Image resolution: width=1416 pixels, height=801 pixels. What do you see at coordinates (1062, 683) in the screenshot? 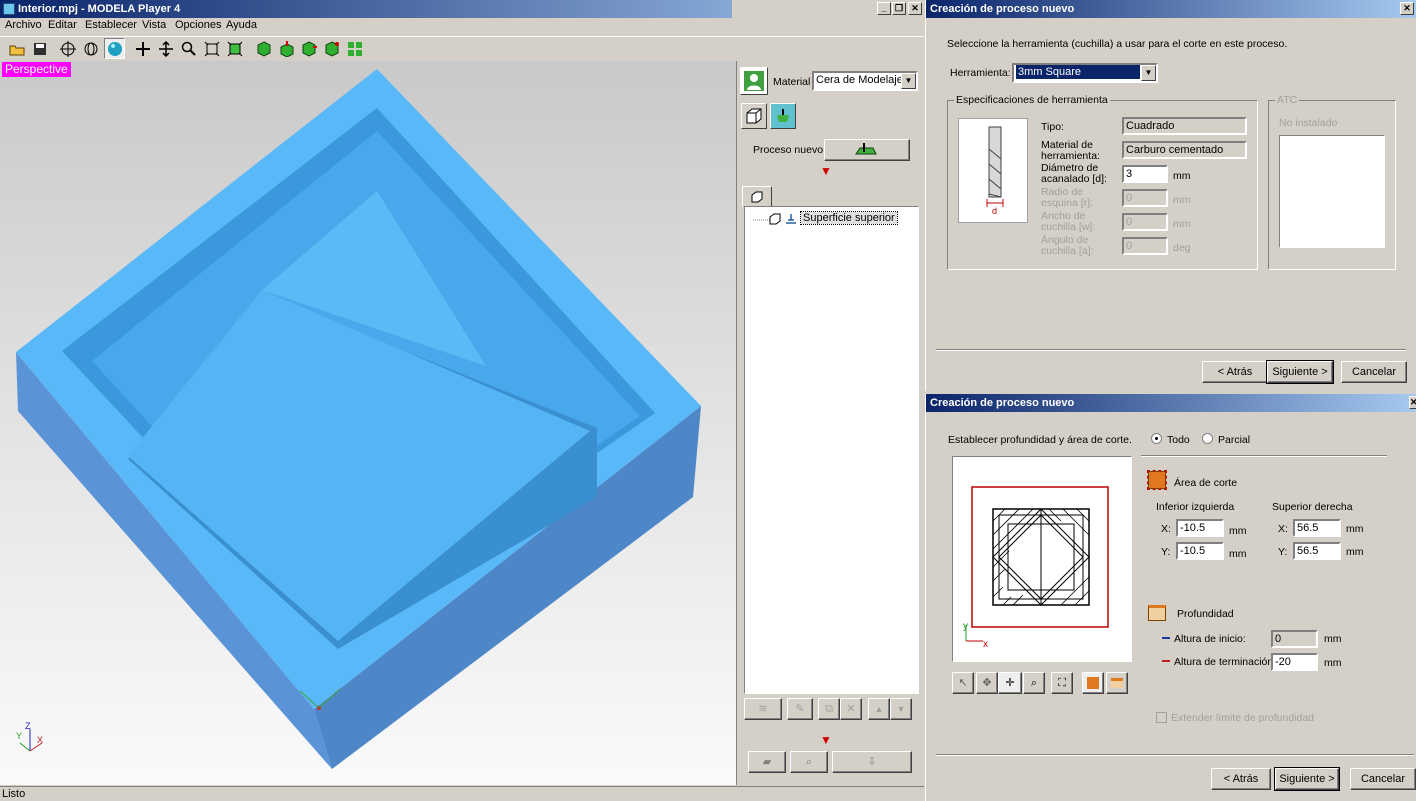
I see `fit-tool-button: ⛶` at bounding box center [1062, 683].